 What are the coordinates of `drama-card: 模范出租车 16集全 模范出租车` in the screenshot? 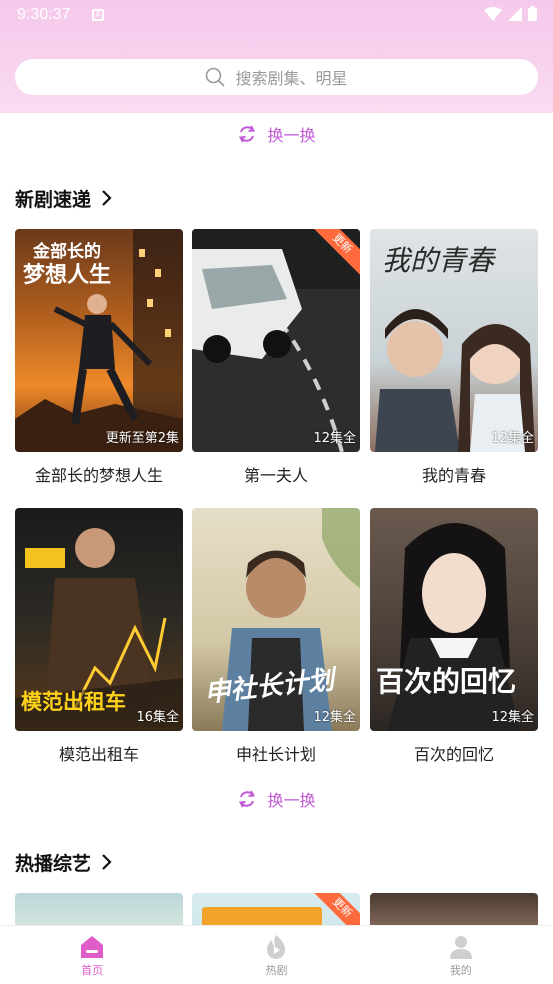 It's located at (99, 636).